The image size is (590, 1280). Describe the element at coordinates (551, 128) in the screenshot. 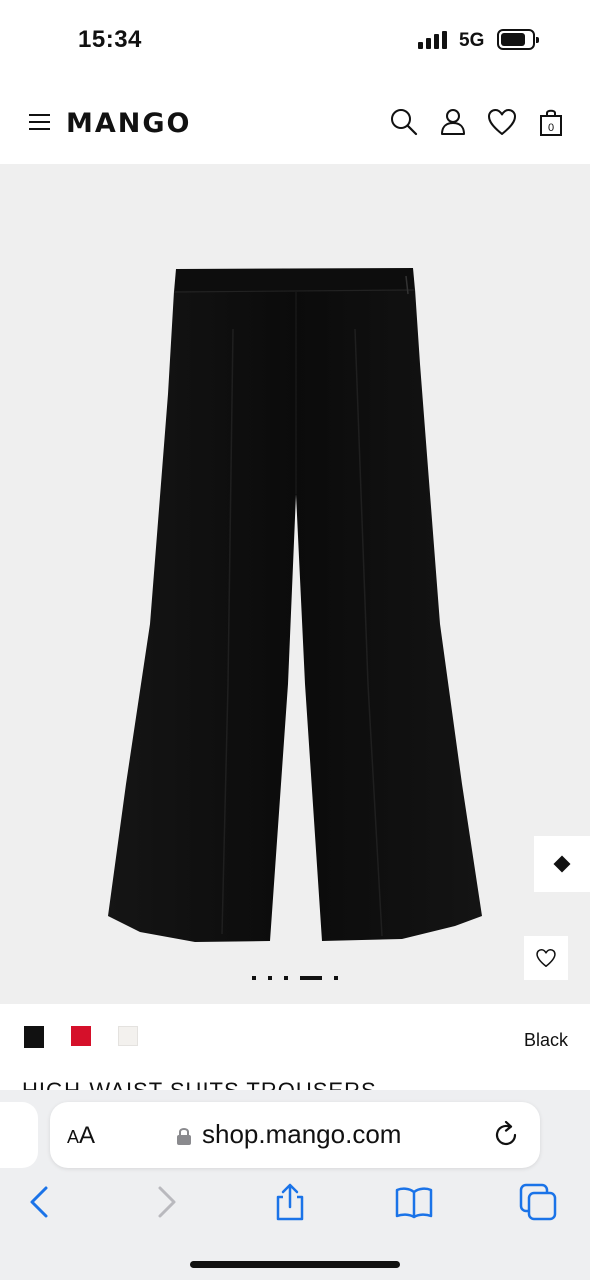

I see `bag-count: 0` at that location.